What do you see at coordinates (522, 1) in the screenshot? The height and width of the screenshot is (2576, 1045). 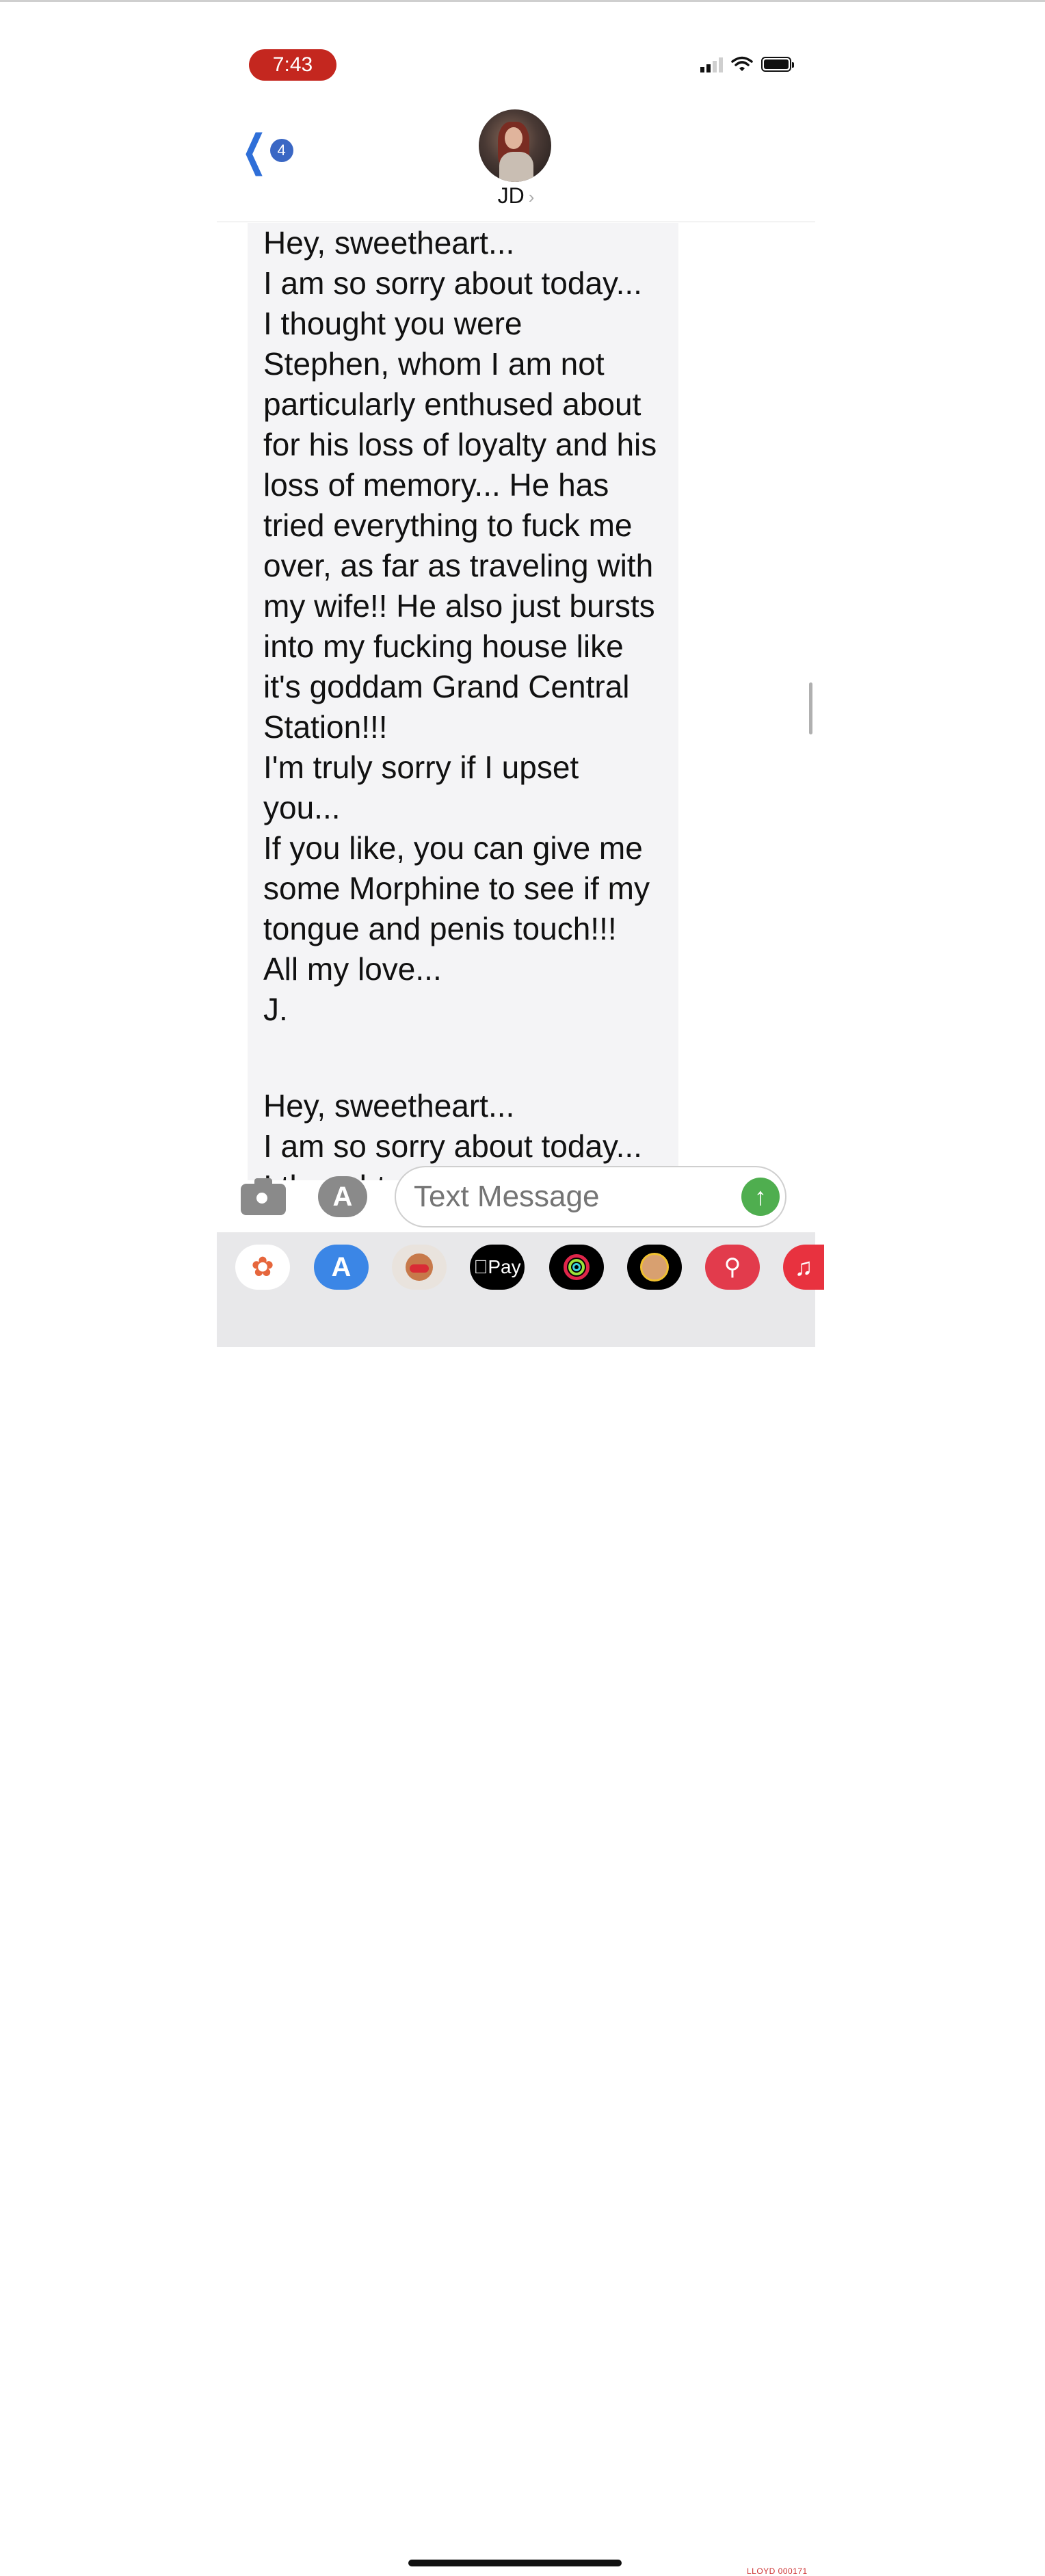 I see `page-top-rule` at bounding box center [522, 1].